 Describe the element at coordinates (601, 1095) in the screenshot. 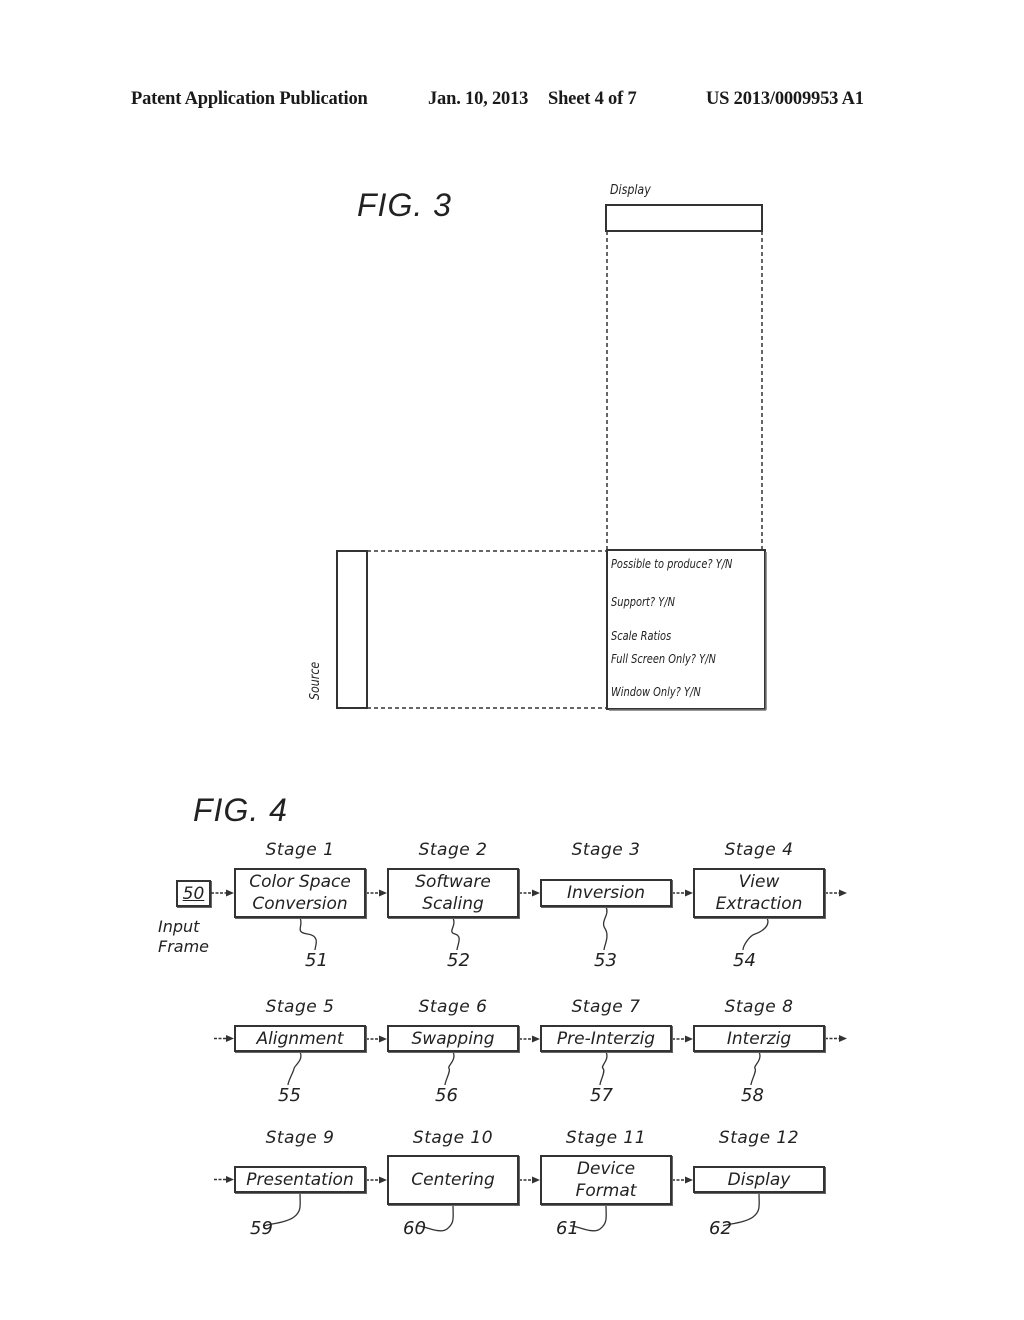

I see `reference-numeral: 57` at that location.